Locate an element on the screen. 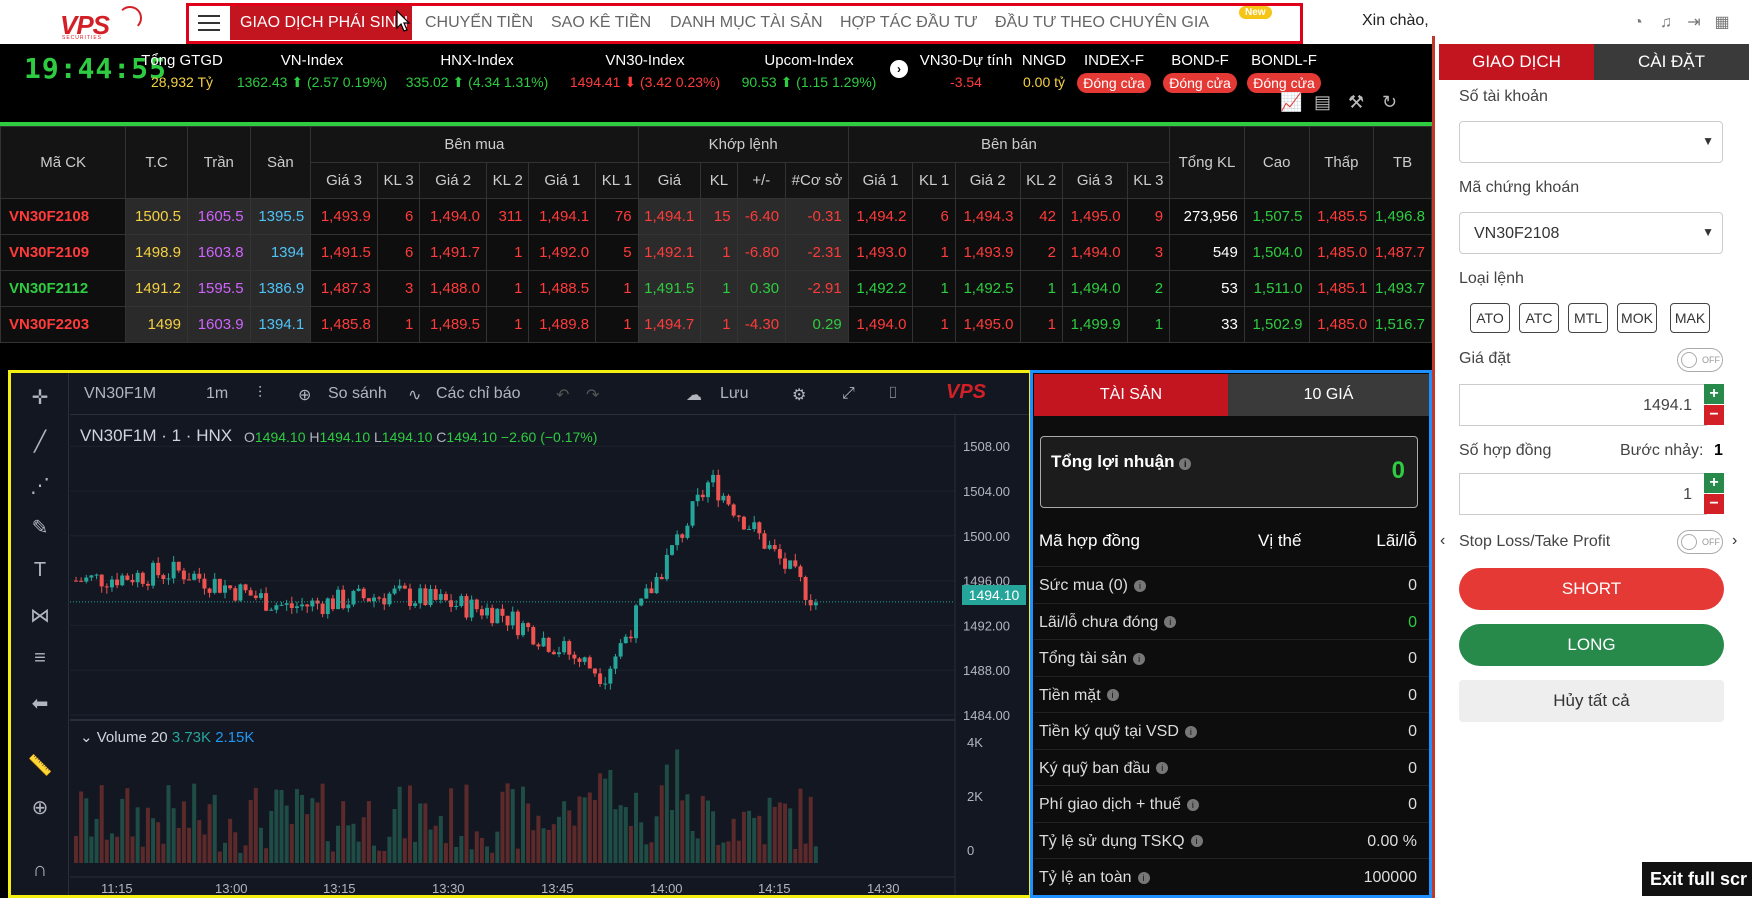  tab-settings: CÀI ĐẶT is located at coordinates (1671, 62).